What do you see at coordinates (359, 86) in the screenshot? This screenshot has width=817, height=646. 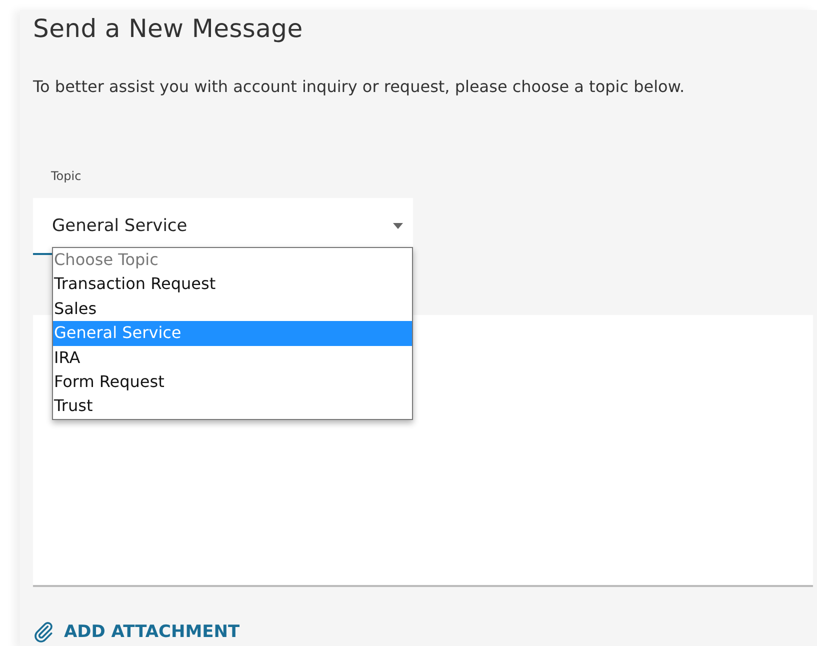 I see `intro-text: To better assist you with account inquiry or request, please choose a topic below.` at bounding box center [359, 86].